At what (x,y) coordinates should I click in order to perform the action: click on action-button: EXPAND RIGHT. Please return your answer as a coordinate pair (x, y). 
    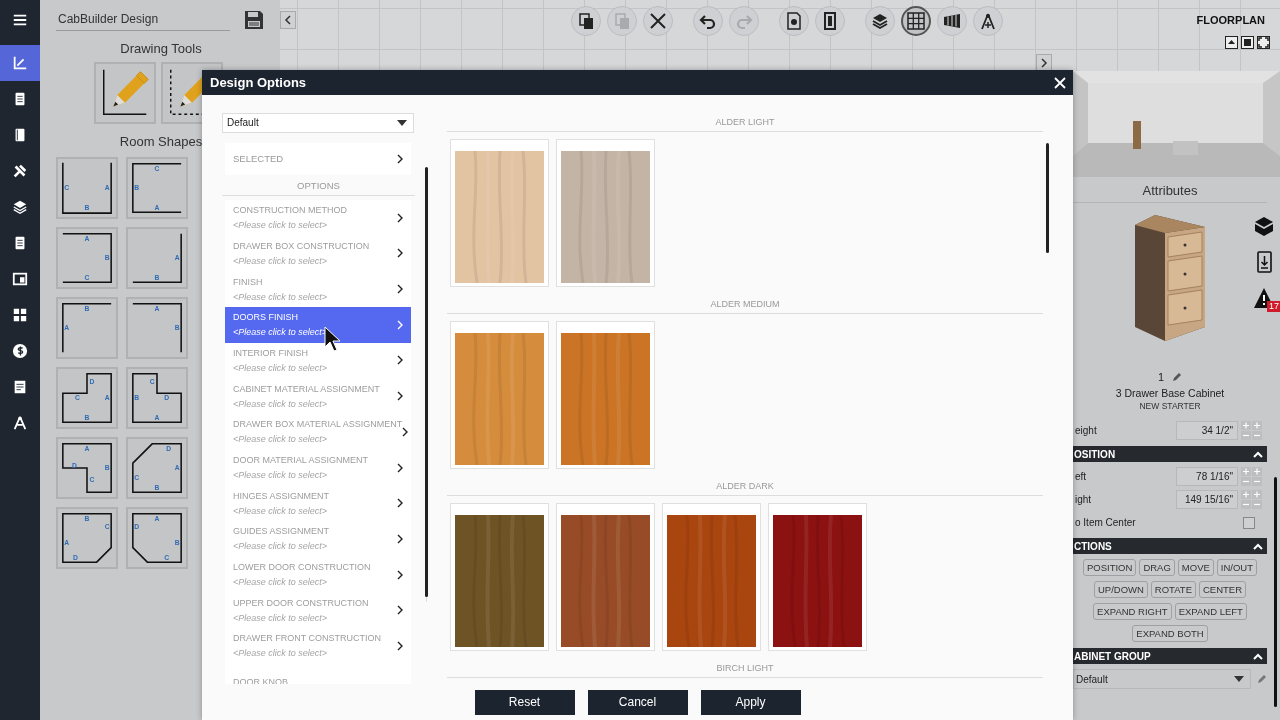
    Looking at the image, I should click on (1132, 611).